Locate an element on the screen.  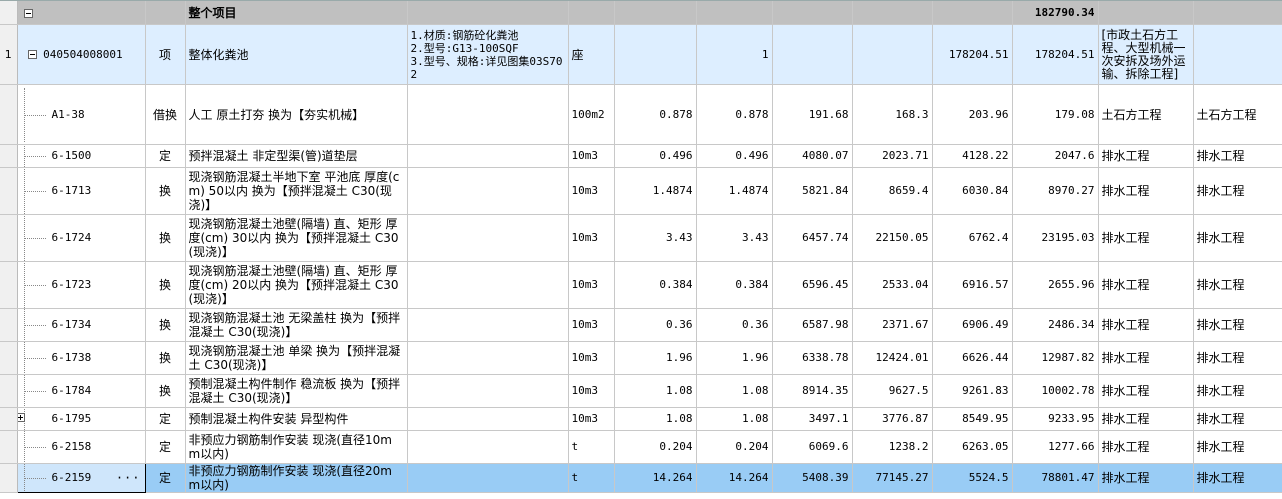
sub-item-total2: 12987.82 is located at coordinates (1055, 358).